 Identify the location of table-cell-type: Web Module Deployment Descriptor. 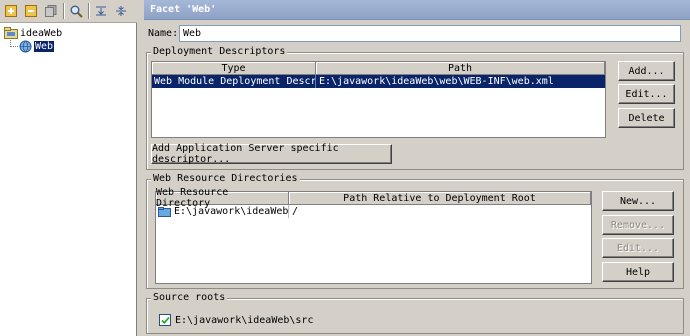
(235, 81).